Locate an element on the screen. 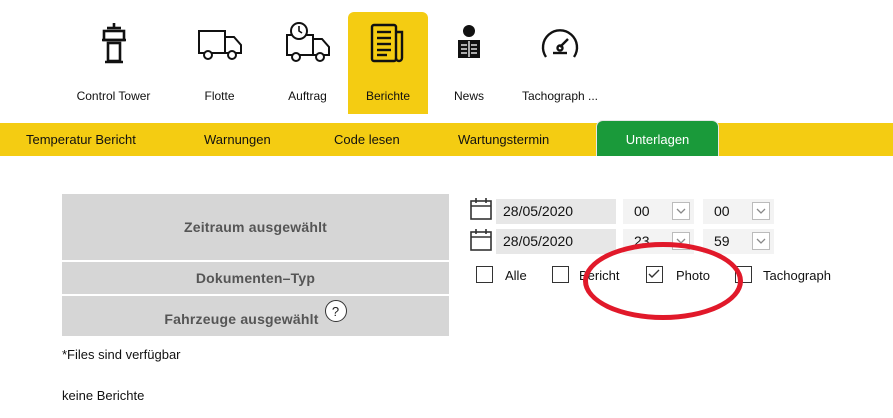 This screenshot has width=893, height=418. nav-control-tower: Control Tower is located at coordinates (113, 62).